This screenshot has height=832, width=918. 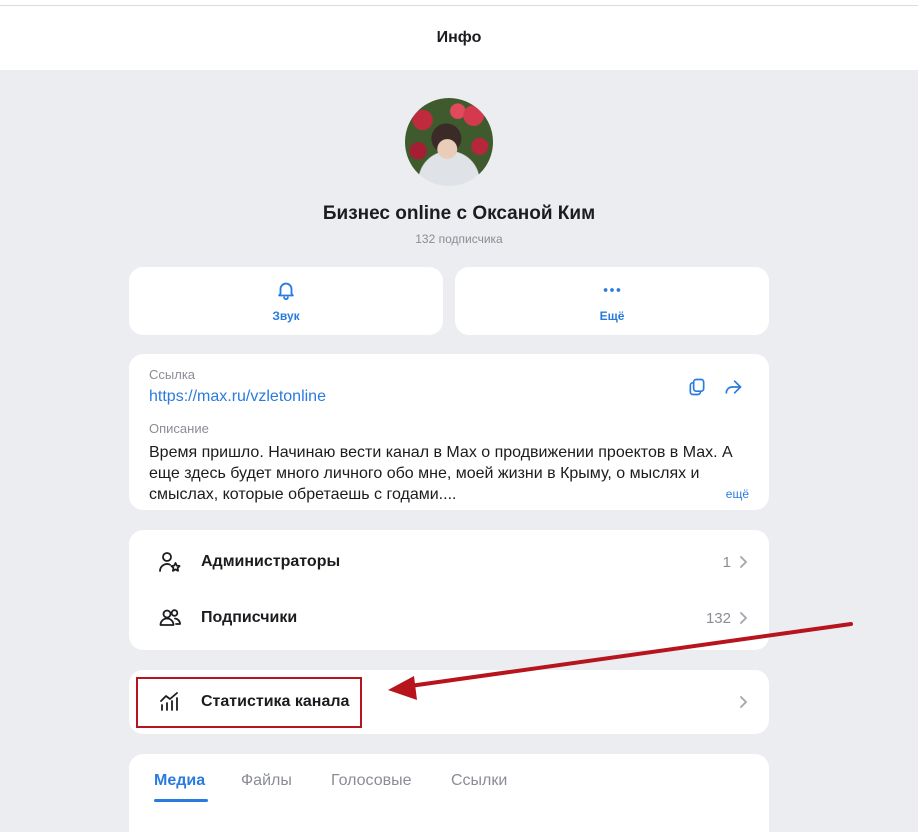 I want to click on admins-count: 1, so click(x=726, y=562).